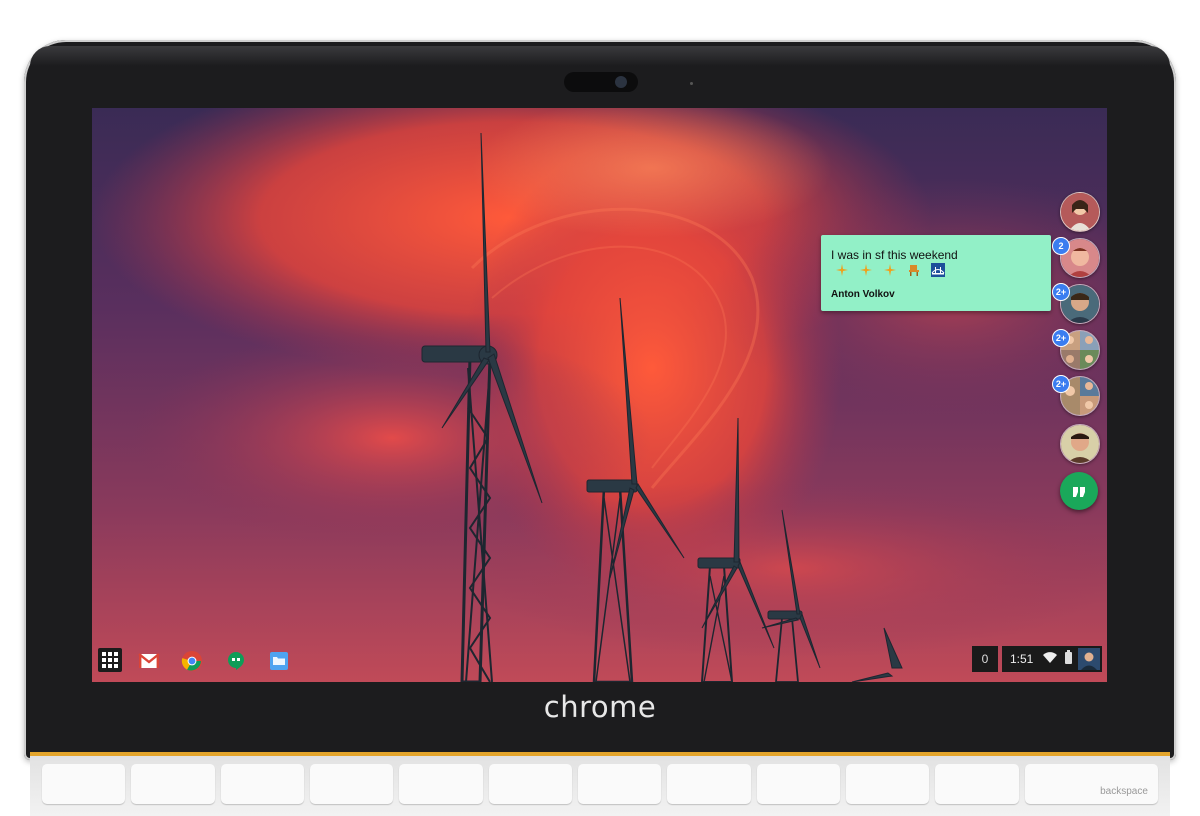 This screenshot has width=1200, height=816. What do you see at coordinates (894, 255) in the screenshot?
I see `notification-message: I was in sf this weekend` at bounding box center [894, 255].